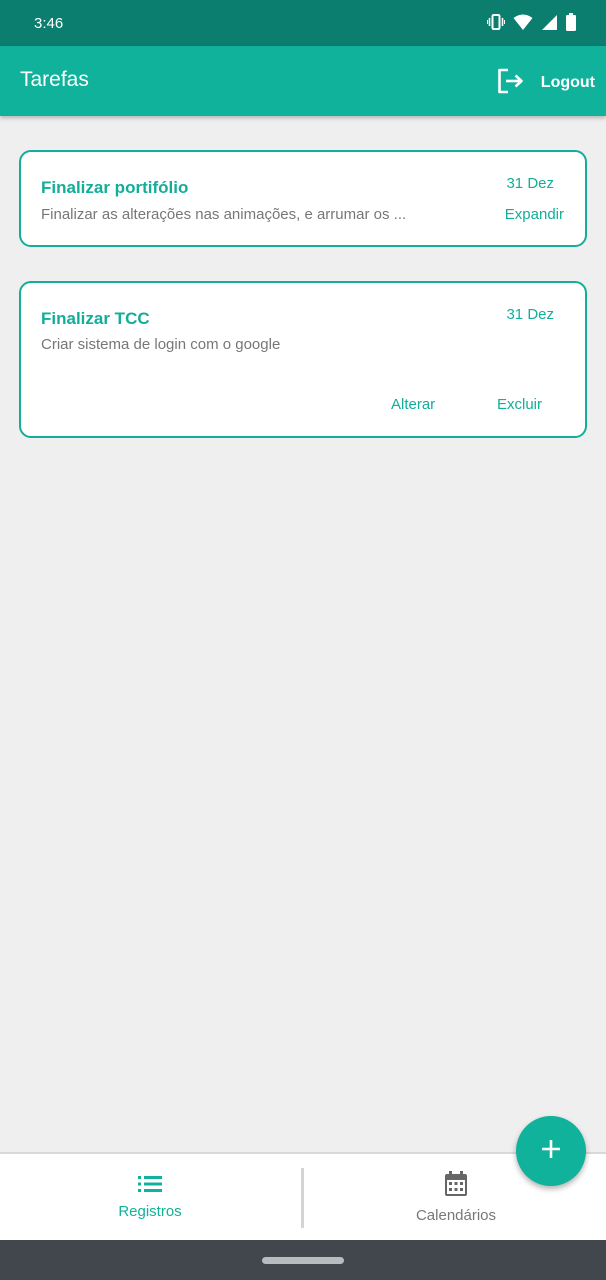  Describe the element at coordinates (413, 404) in the screenshot. I see `edit-button: Alterar` at that location.